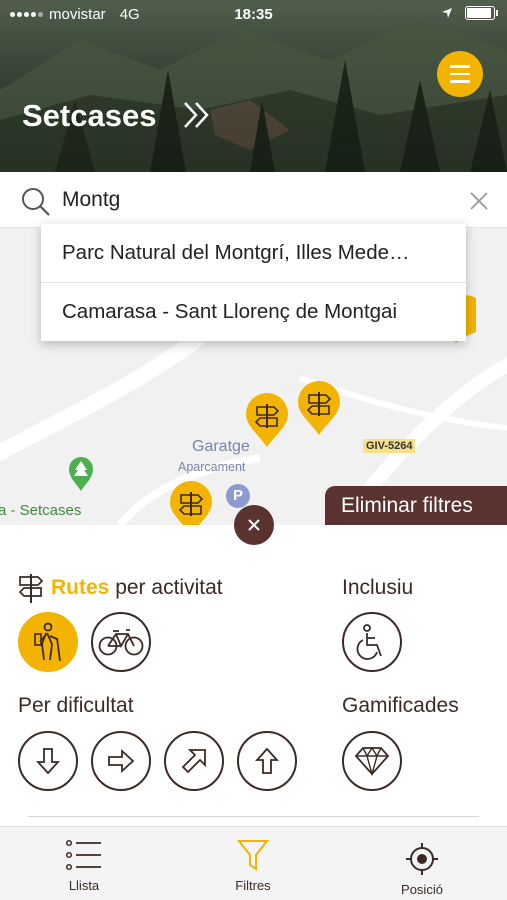  I want to click on difficulty-moderate-toggle, so click(121, 761).